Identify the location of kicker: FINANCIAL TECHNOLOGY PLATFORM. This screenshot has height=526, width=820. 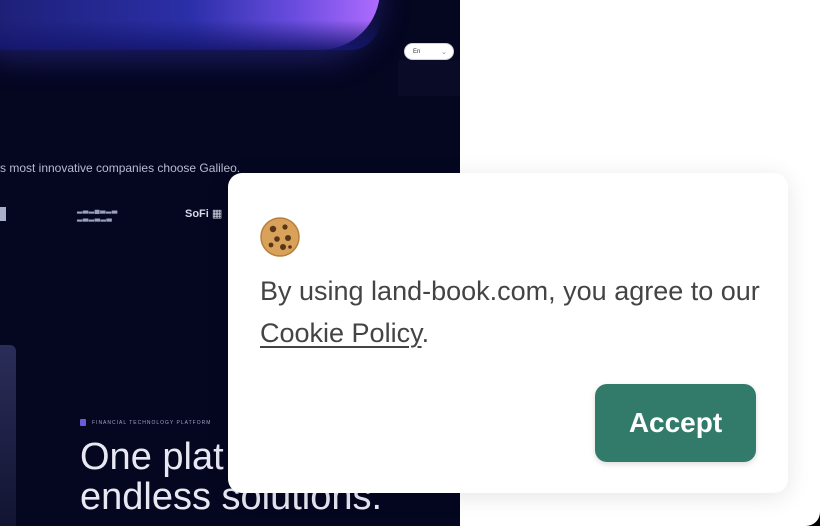
(145, 422).